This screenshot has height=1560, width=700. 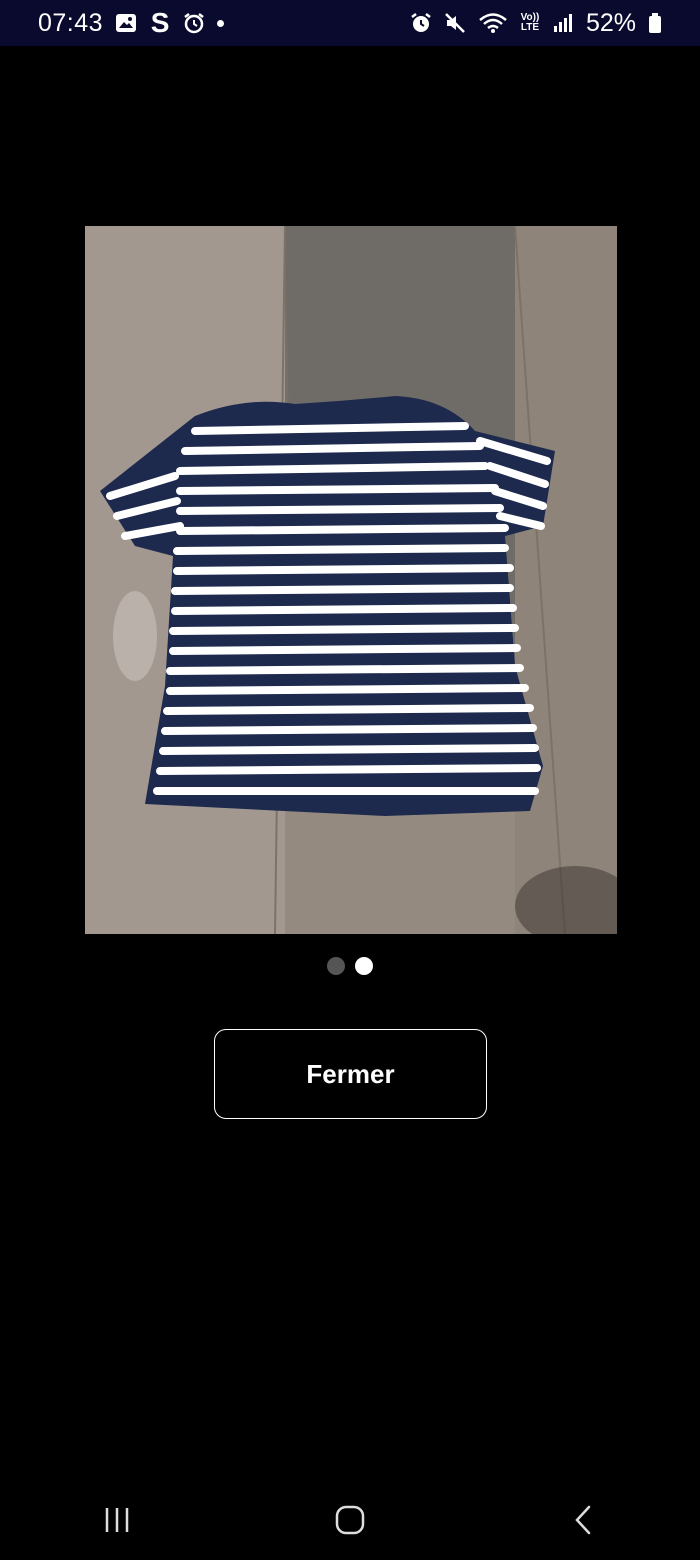 I want to click on recent-apps-icon, so click(x=117, y=1520).